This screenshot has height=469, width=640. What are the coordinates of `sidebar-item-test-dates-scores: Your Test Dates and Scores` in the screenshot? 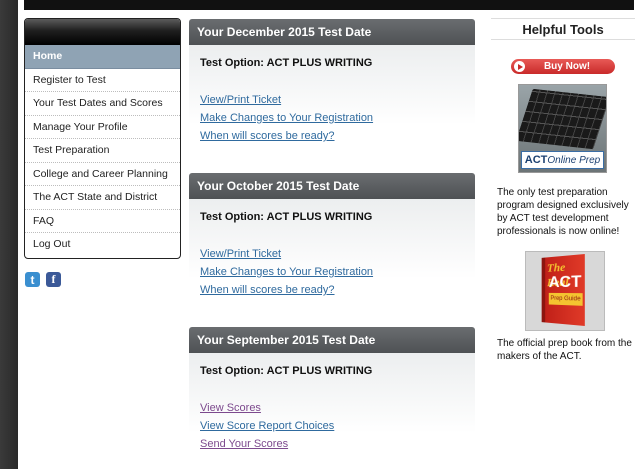 It's located at (102, 104).